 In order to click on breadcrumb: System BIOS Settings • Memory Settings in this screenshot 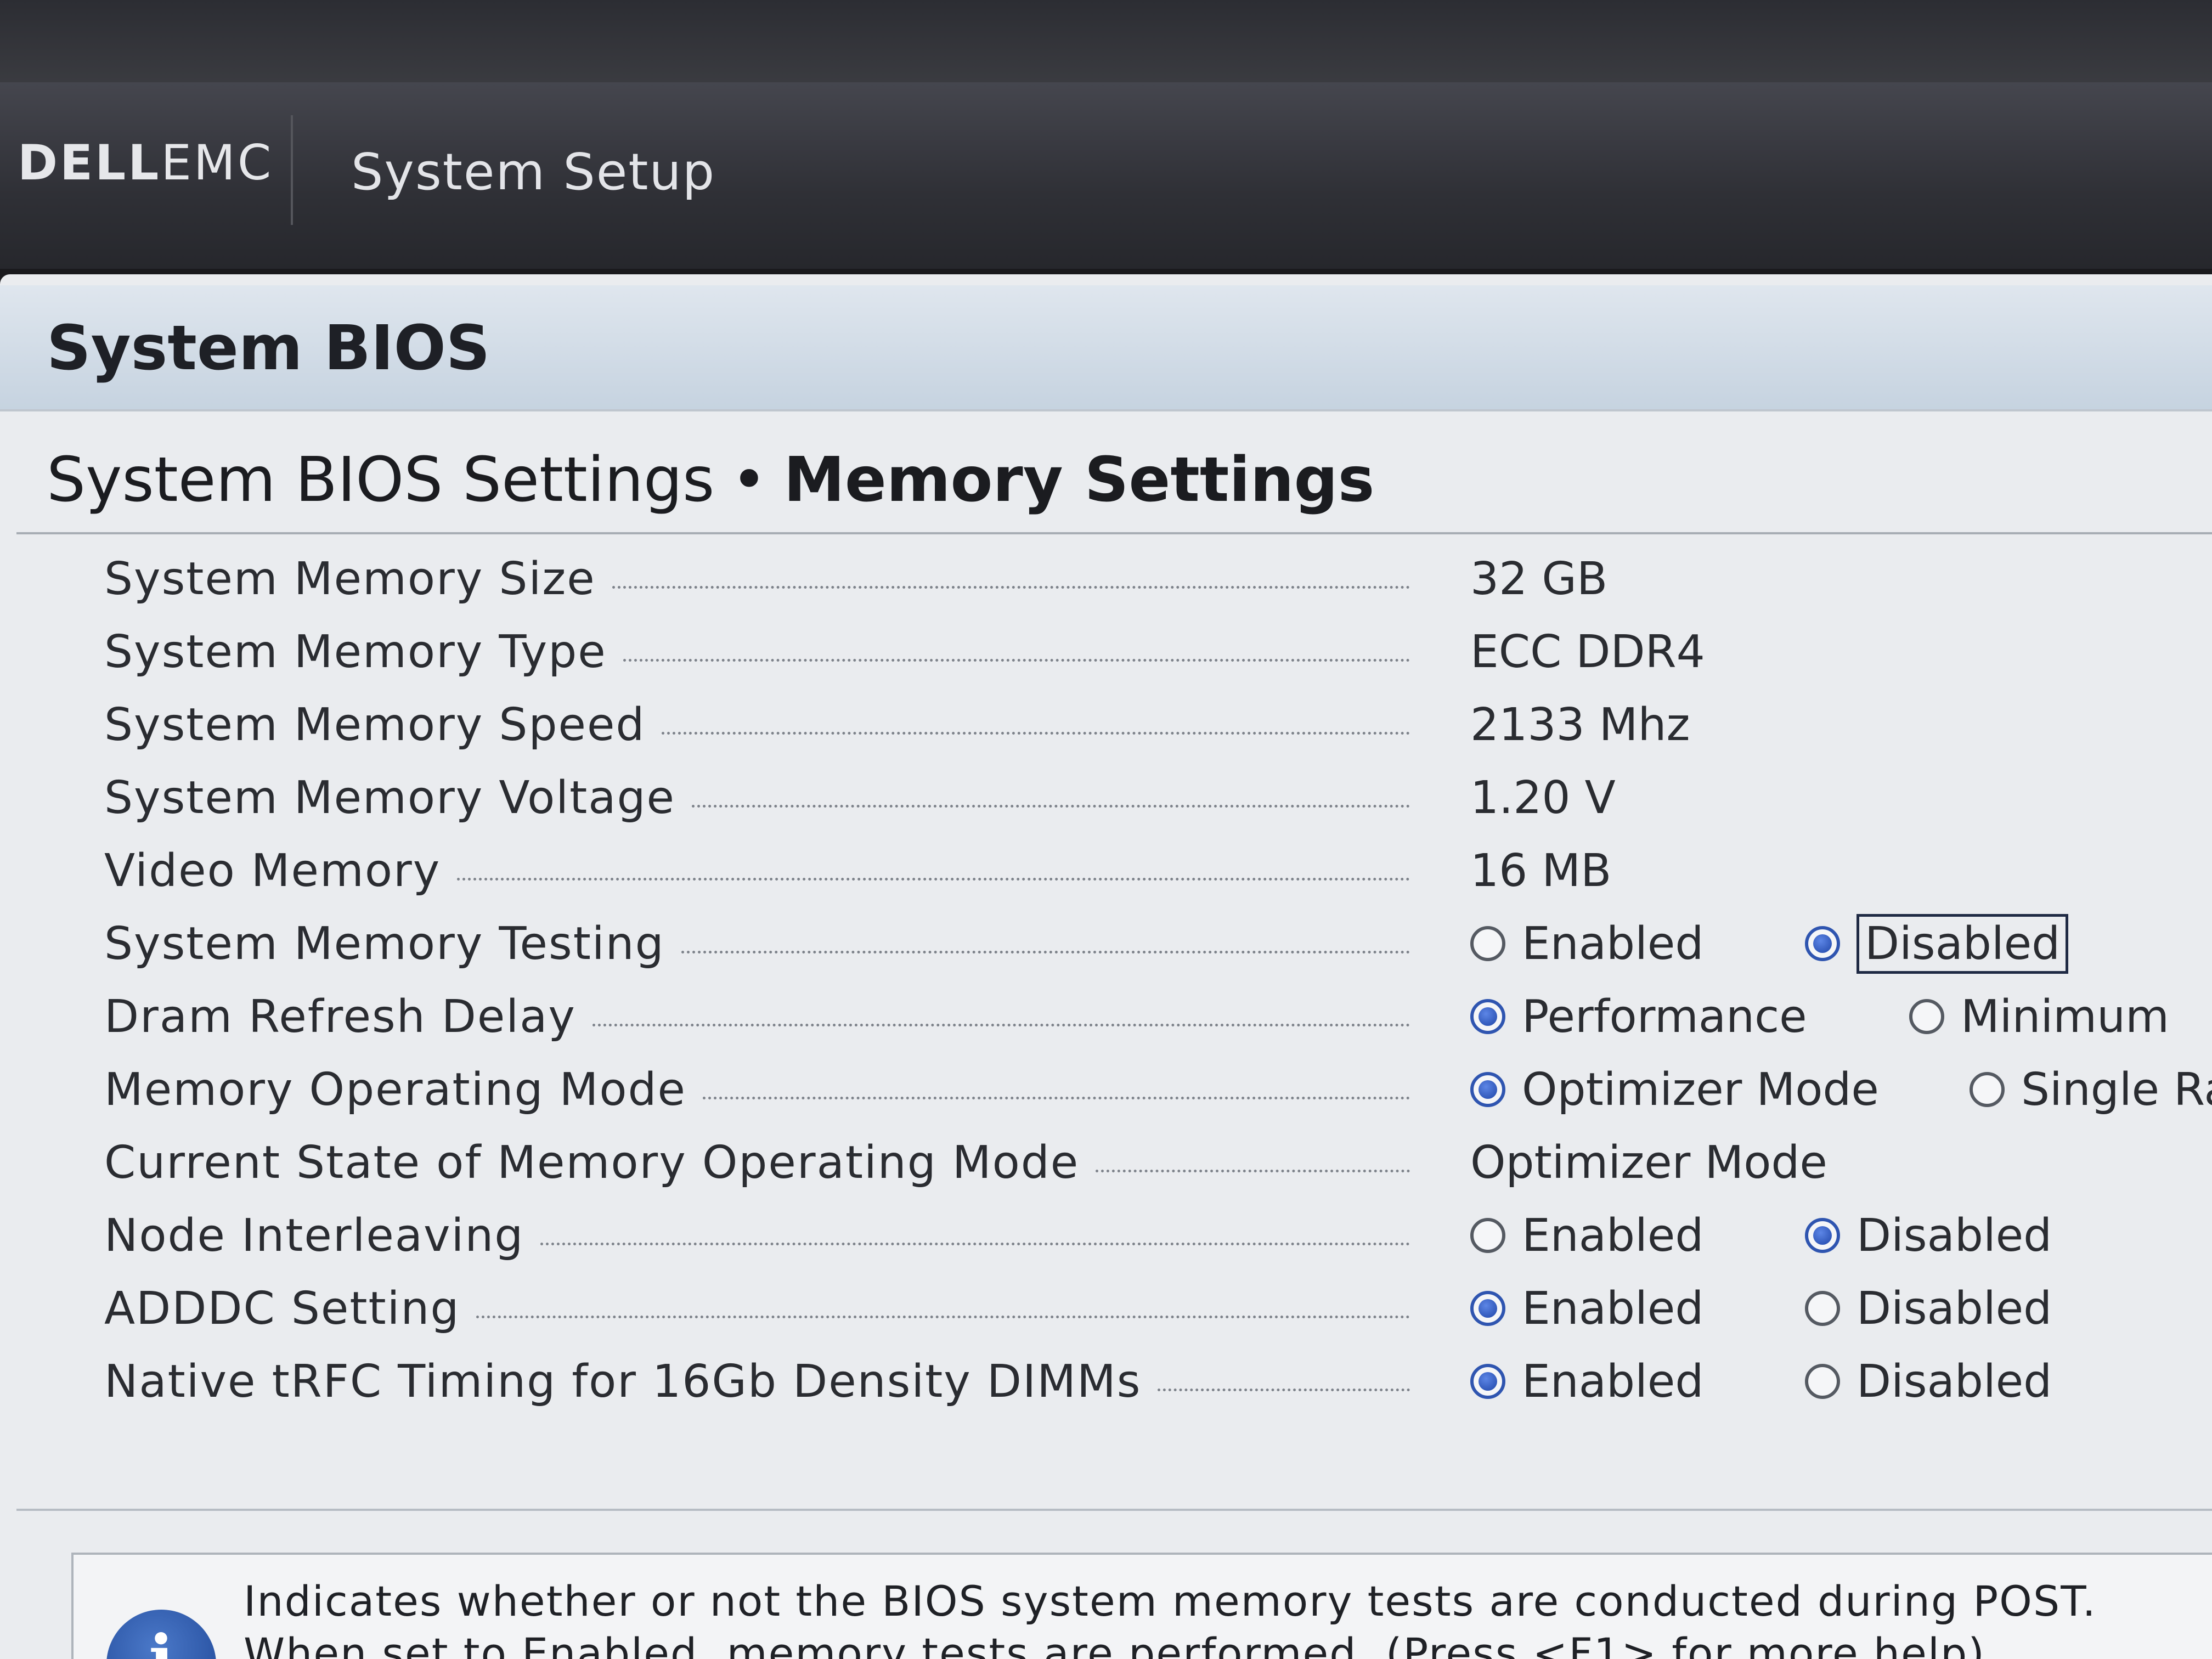, I will do `click(711, 480)`.